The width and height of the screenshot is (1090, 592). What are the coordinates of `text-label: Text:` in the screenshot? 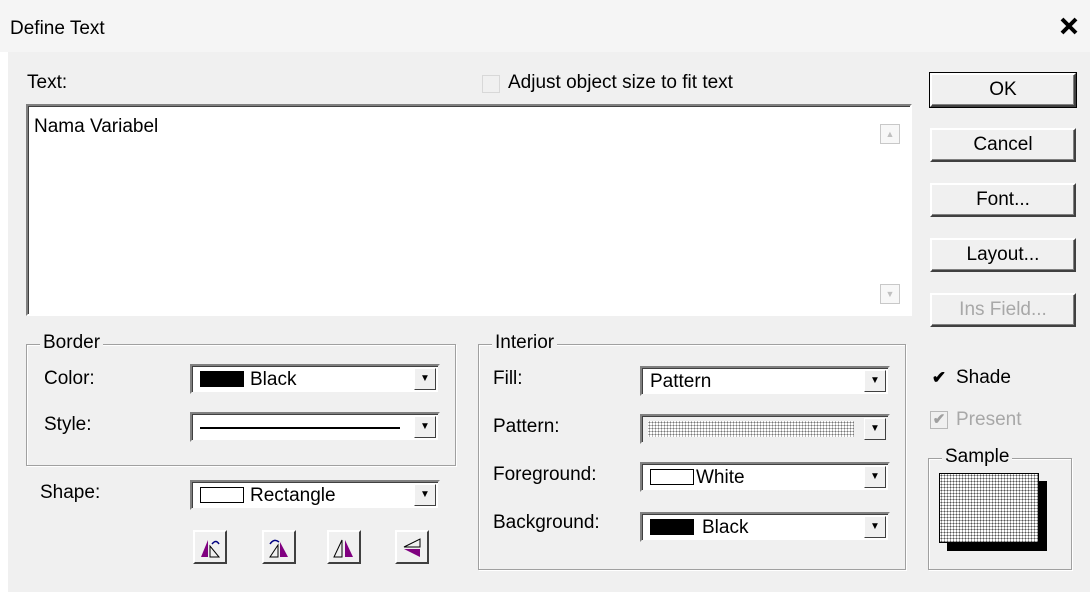 It's located at (47, 82).